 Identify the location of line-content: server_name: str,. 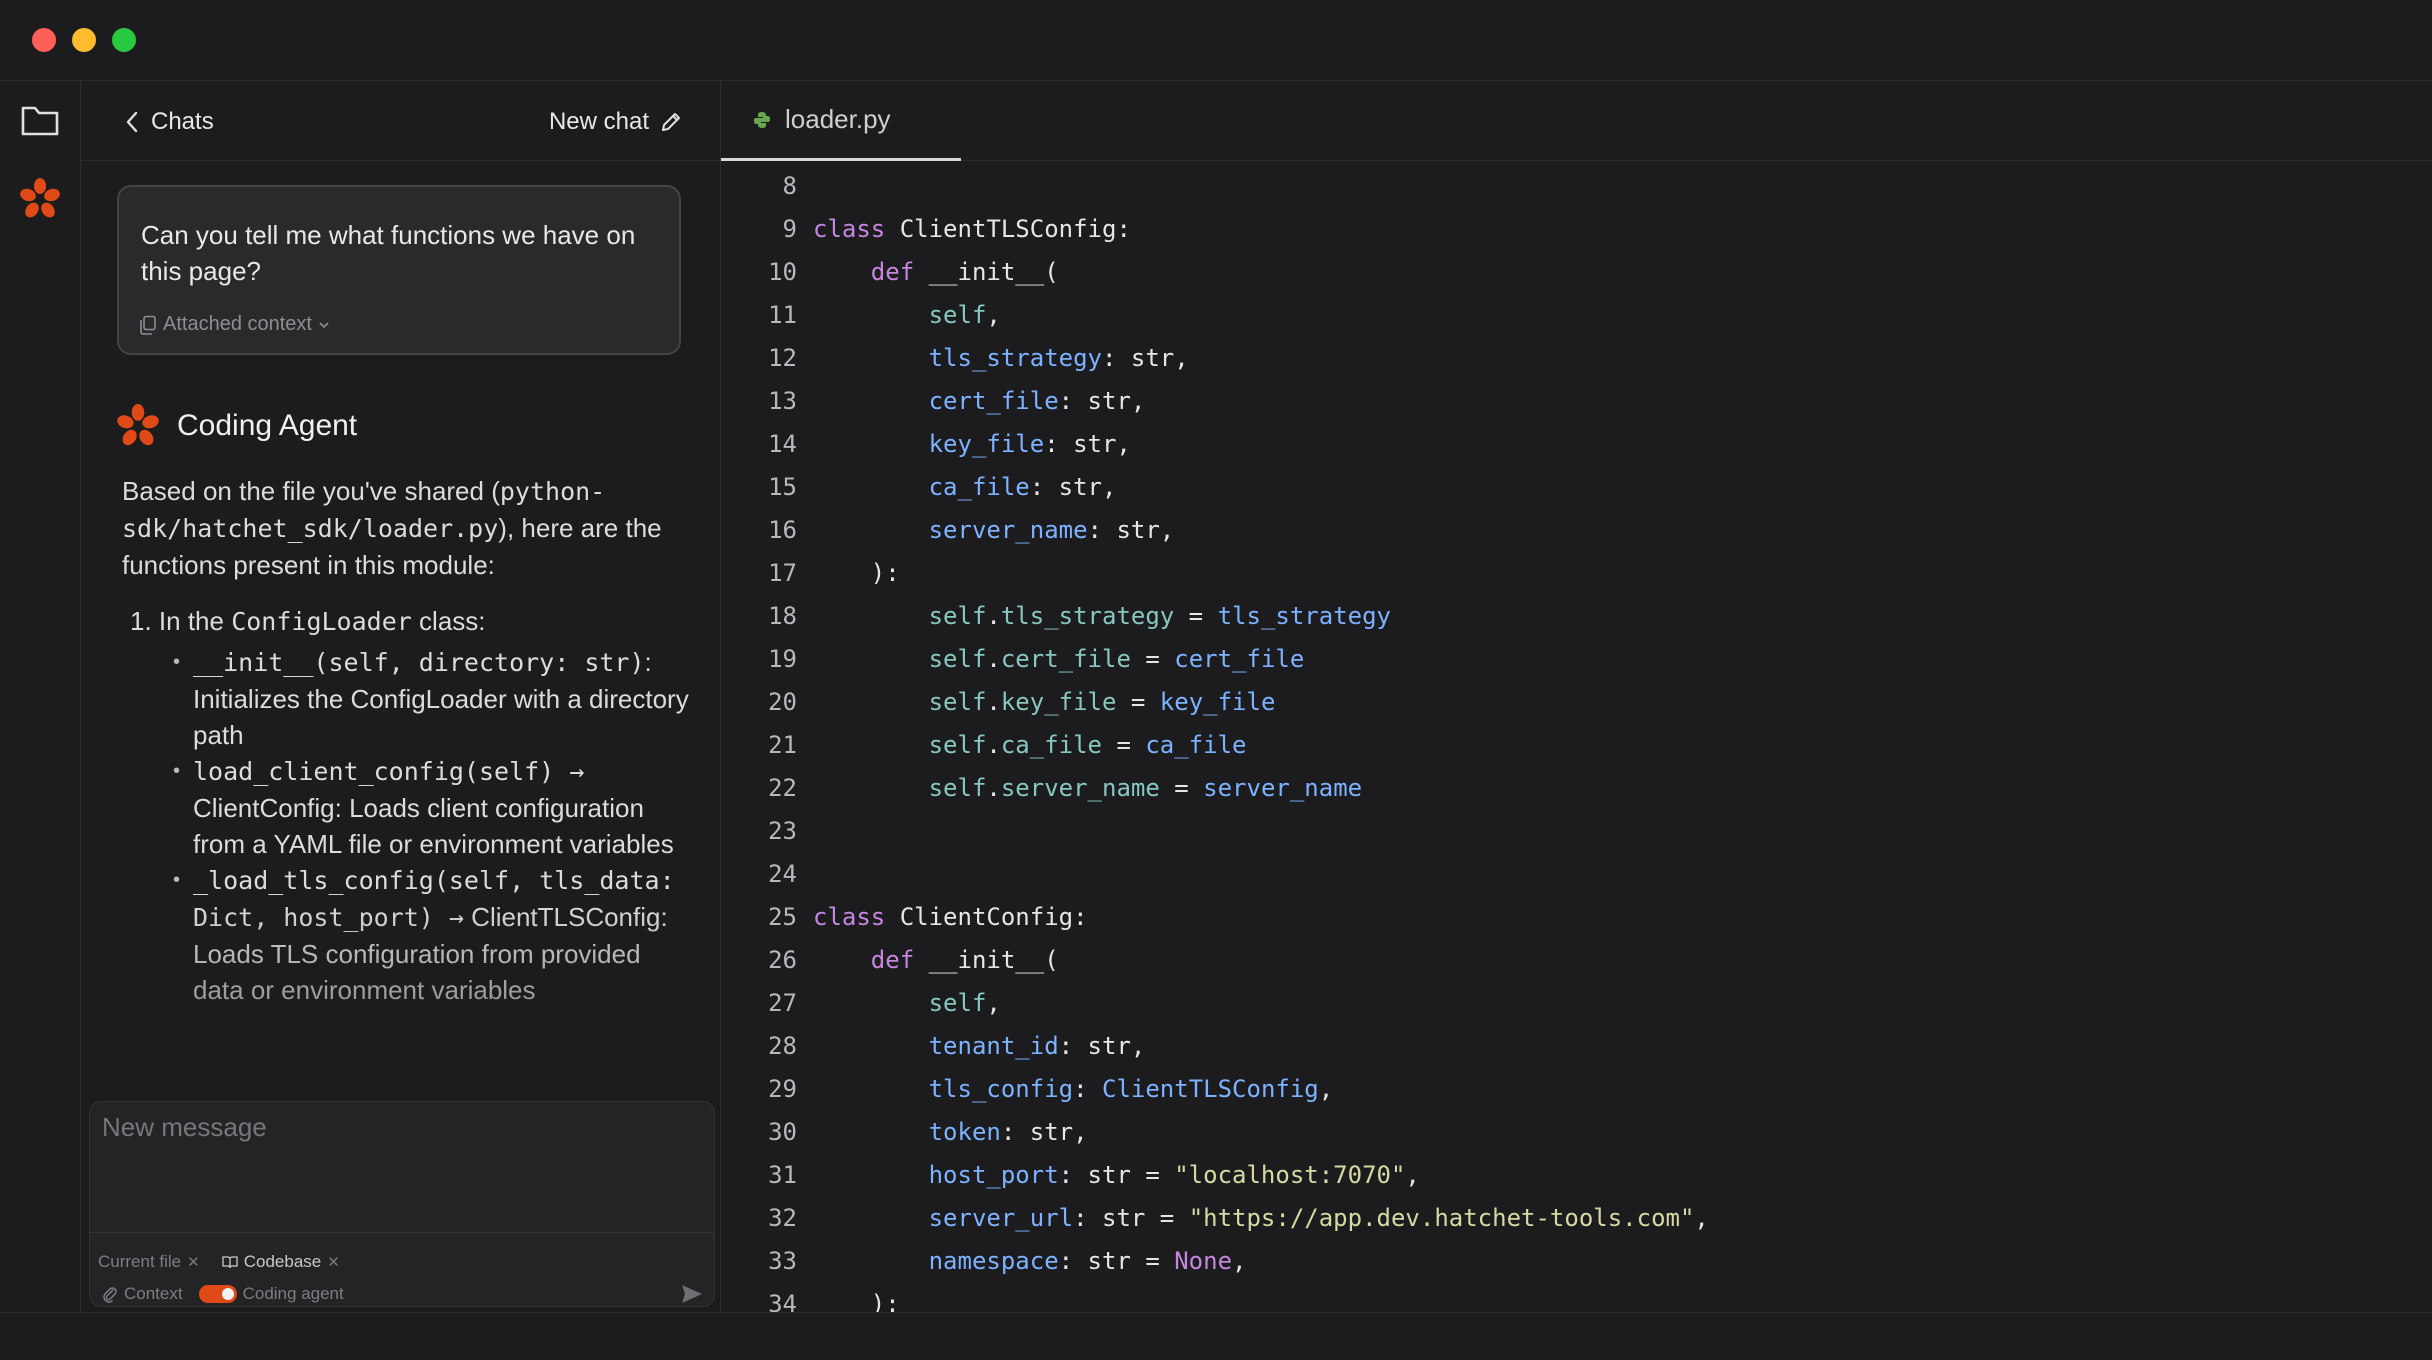
(994, 530).